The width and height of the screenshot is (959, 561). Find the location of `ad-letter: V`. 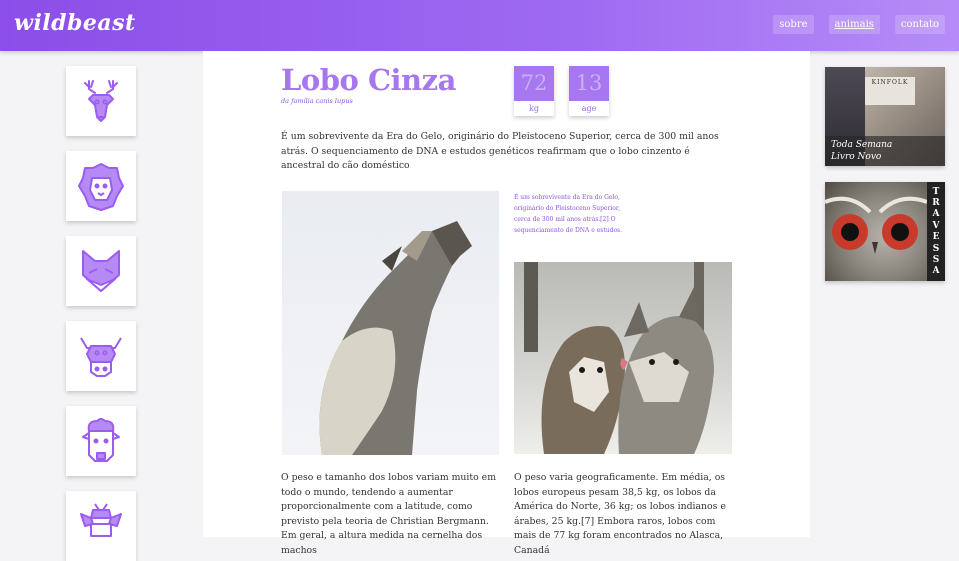

ad-letter: V is located at coordinates (936, 225).